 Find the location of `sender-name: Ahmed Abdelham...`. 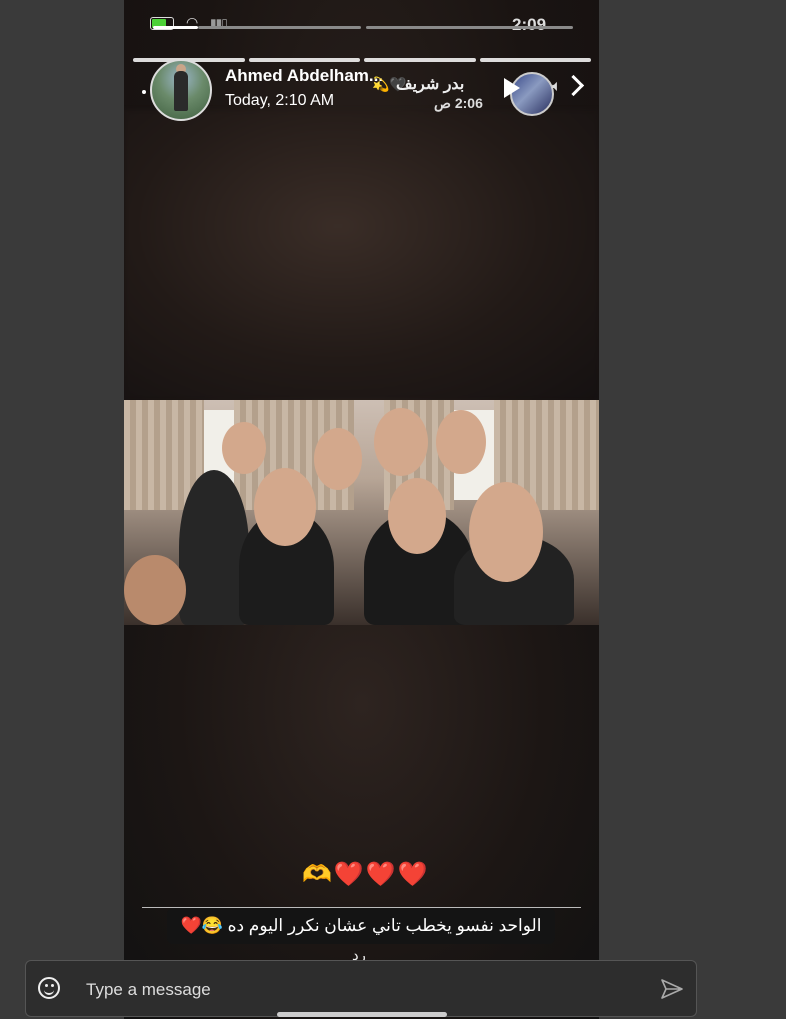

sender-name: Ahmed Abdelham... is located at coordinates (304, 76).